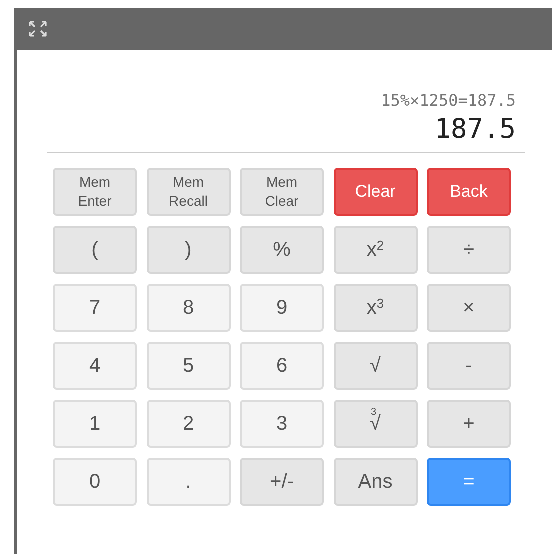 The width and height of the screenshot is (552, 554). I want to click on calculator-key: 1, so click(95, 424).